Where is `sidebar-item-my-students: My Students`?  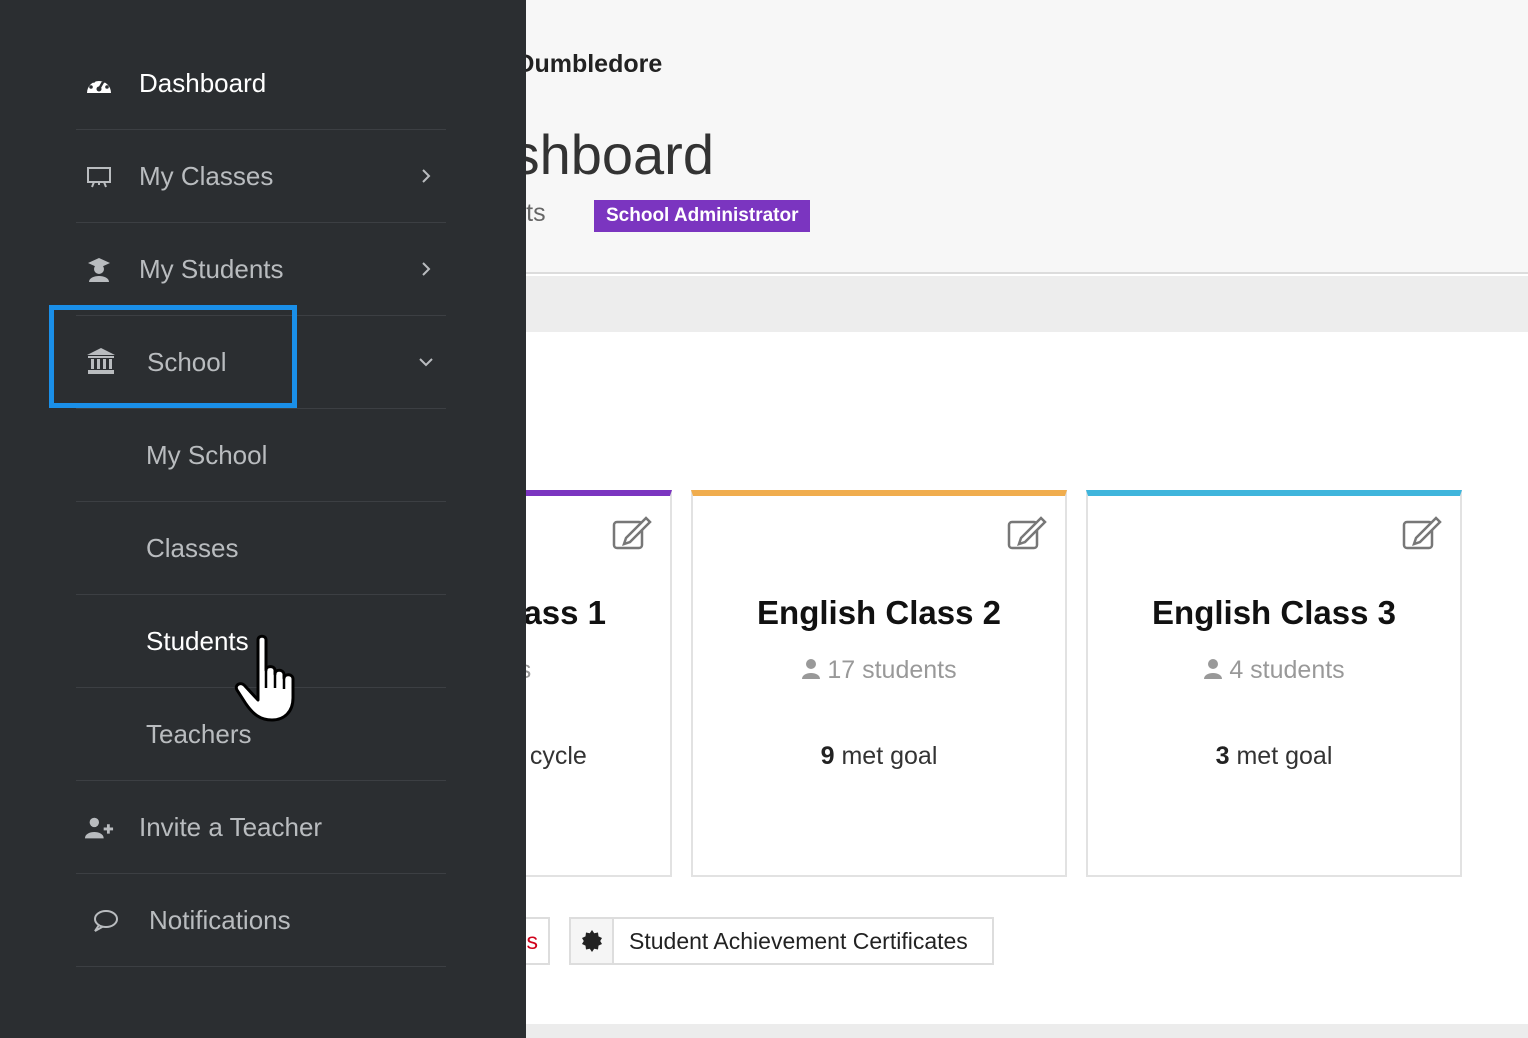 sidebar-item-my-students: My Students is located at coordinates (261, 269).